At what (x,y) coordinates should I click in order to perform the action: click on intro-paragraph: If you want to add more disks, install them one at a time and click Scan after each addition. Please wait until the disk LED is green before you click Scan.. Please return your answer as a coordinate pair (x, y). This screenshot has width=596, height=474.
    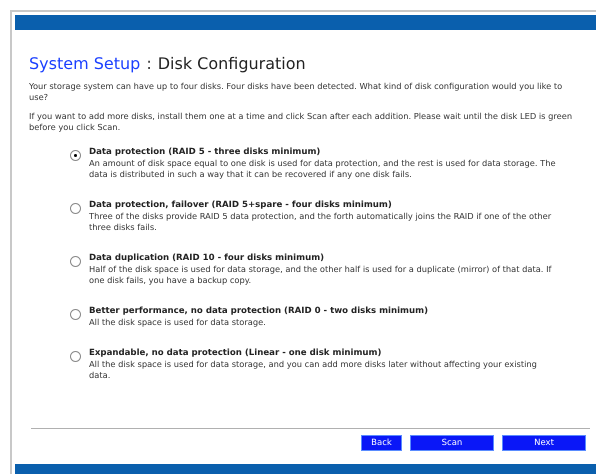
    Looking at the image, I should click on (301, 122).